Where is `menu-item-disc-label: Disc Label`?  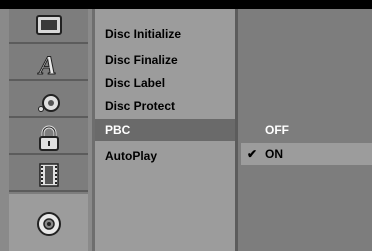
menu-item-disc-label: Disc Label is located at coordinates (165, 83).